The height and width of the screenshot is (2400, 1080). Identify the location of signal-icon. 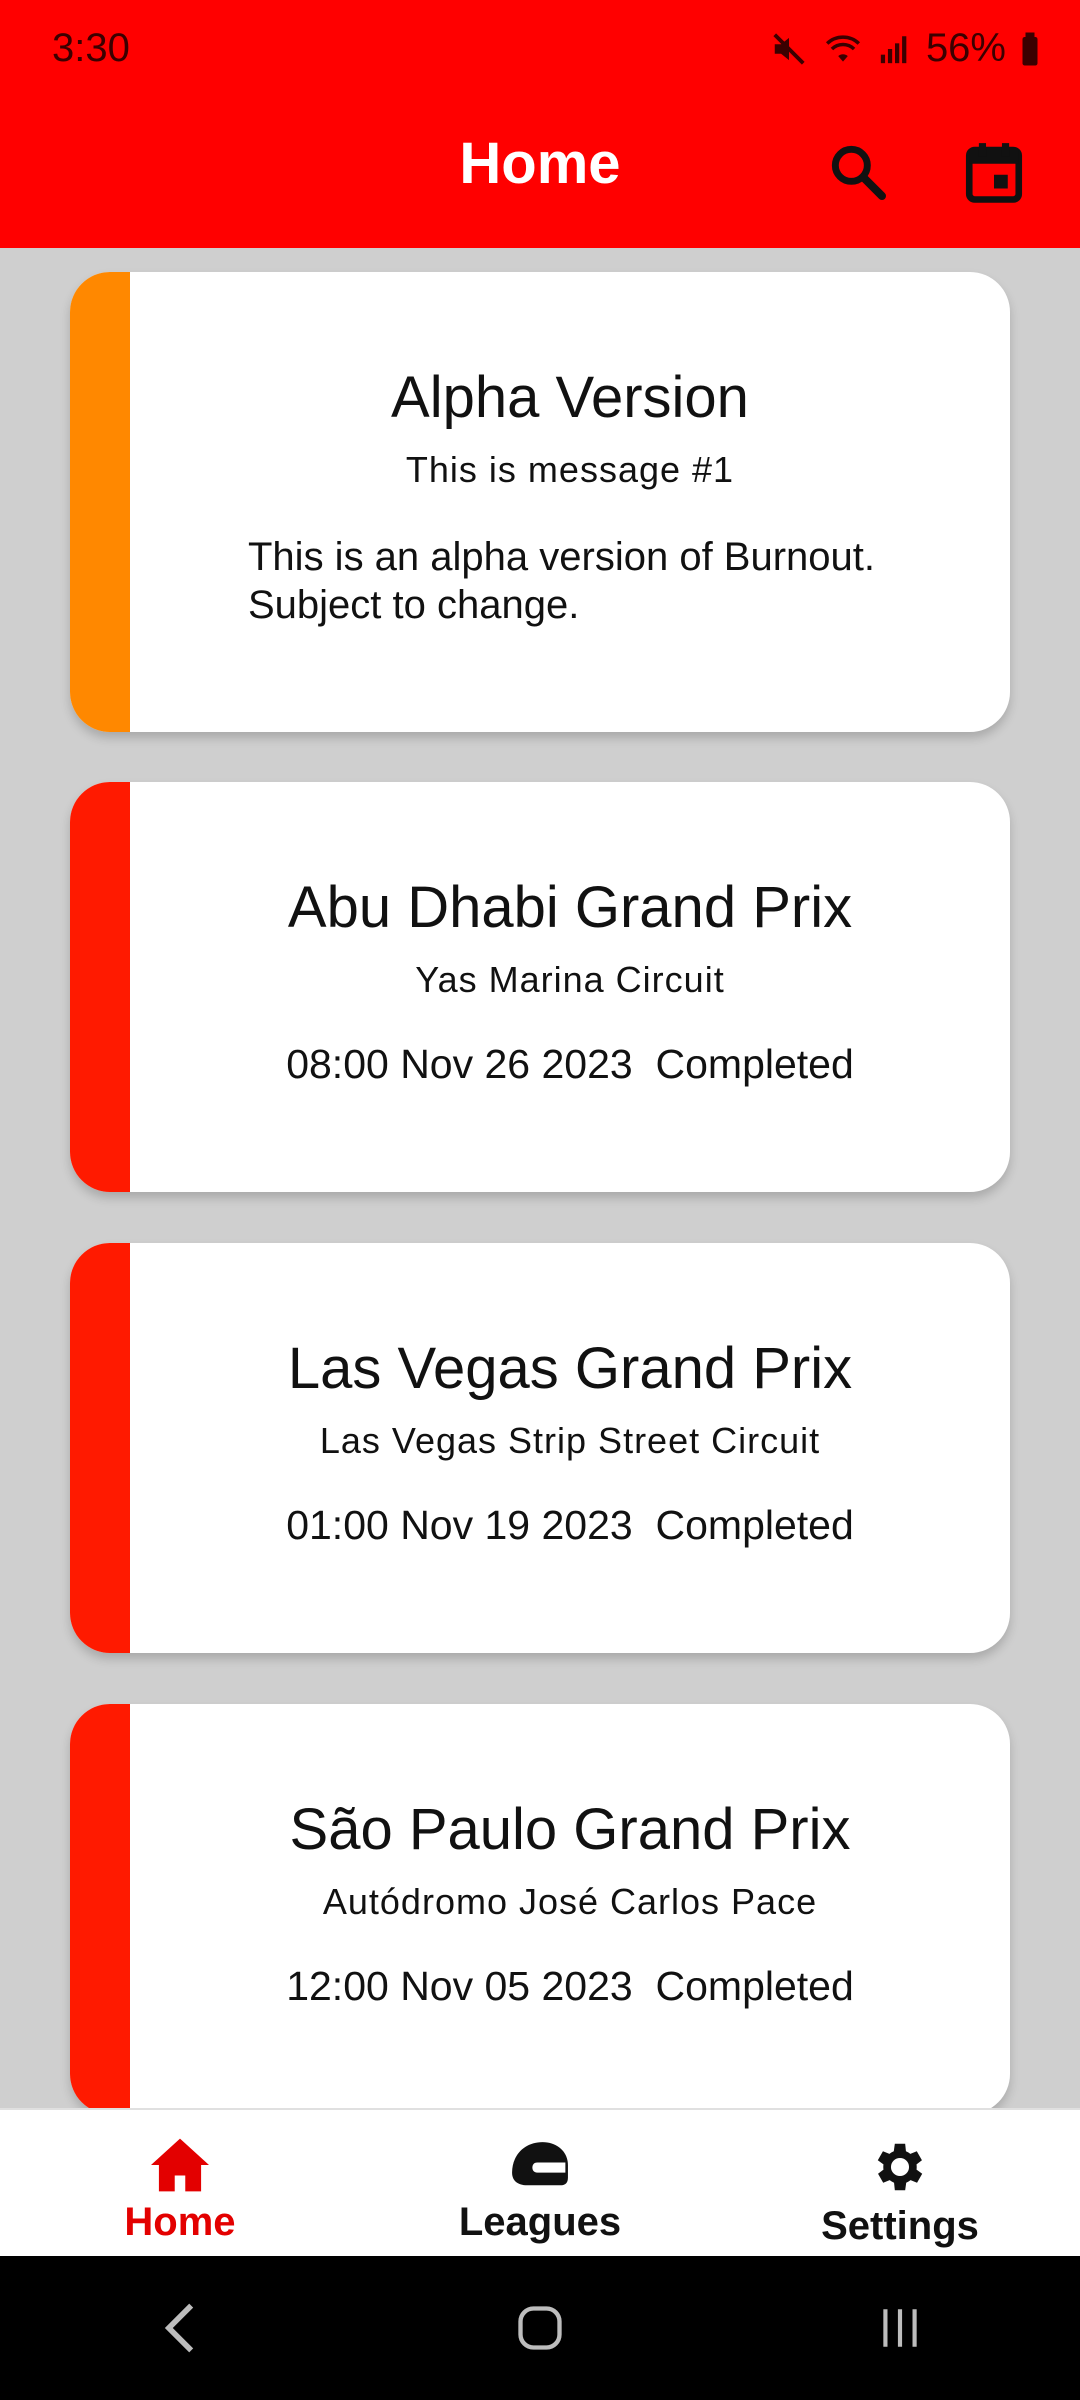
(893, 49).